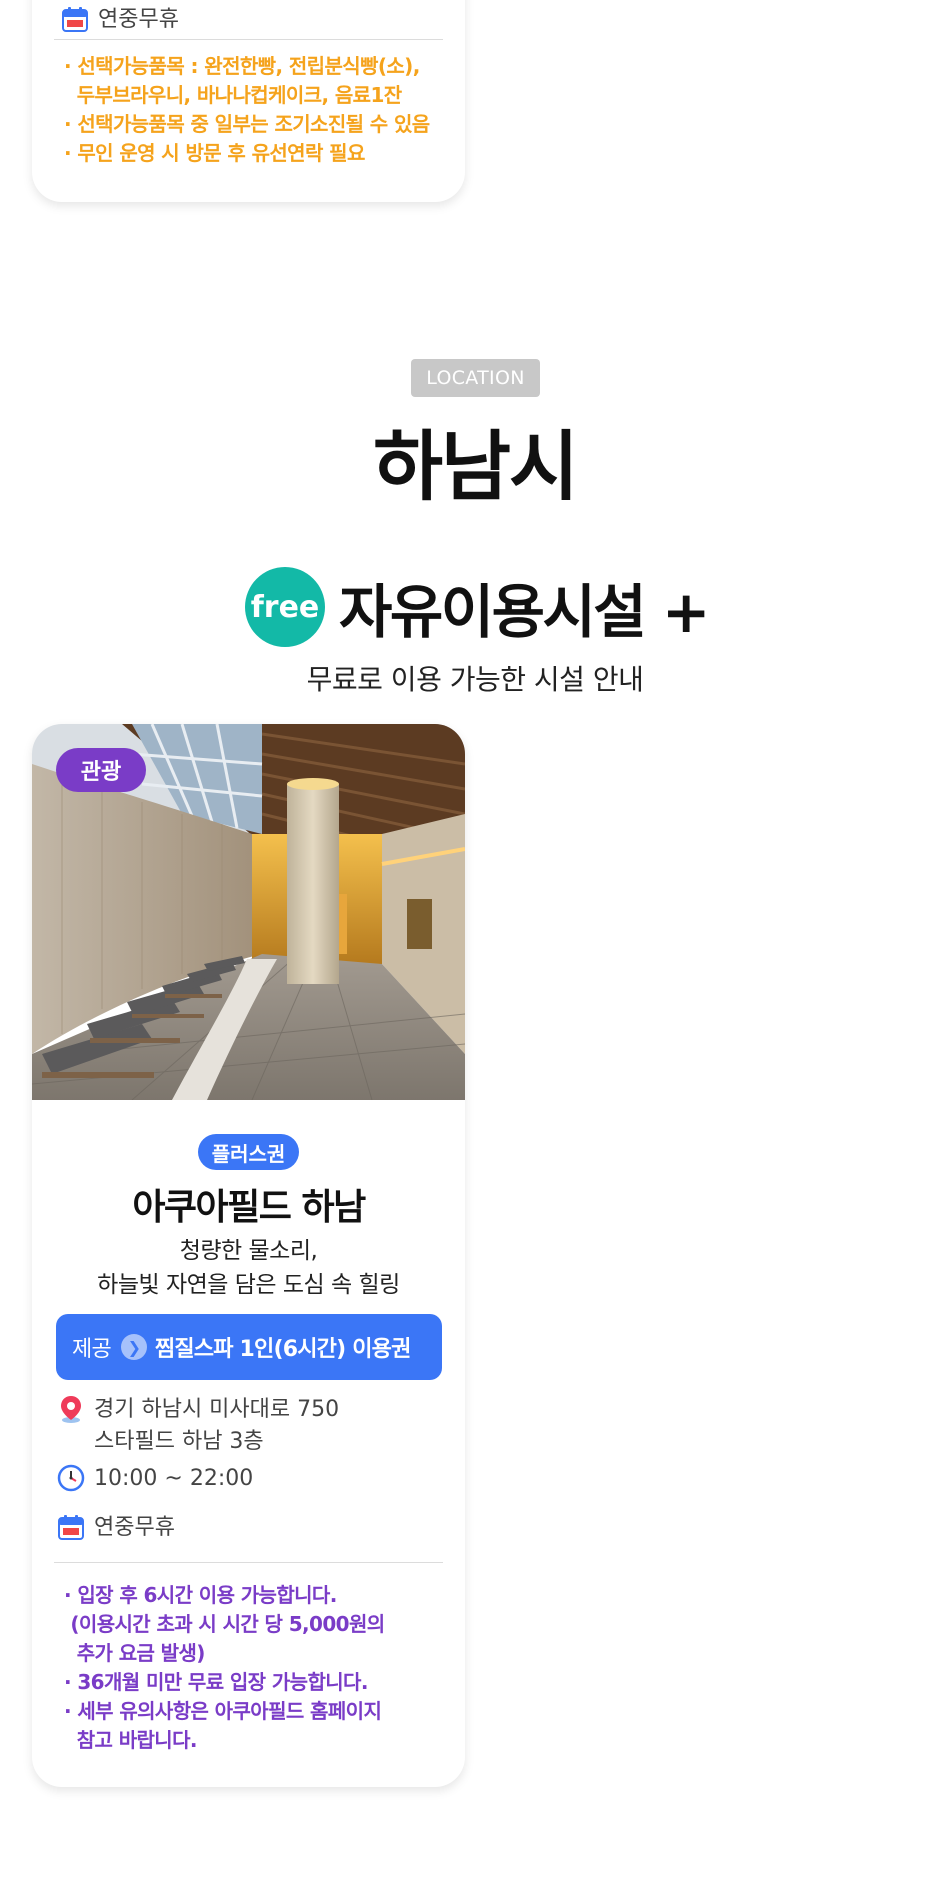 This screenshot has height=1896, width=950. Describe the element at coordinates (476, 466) in the screenshot. I see `city-title: 하남시` at that location.